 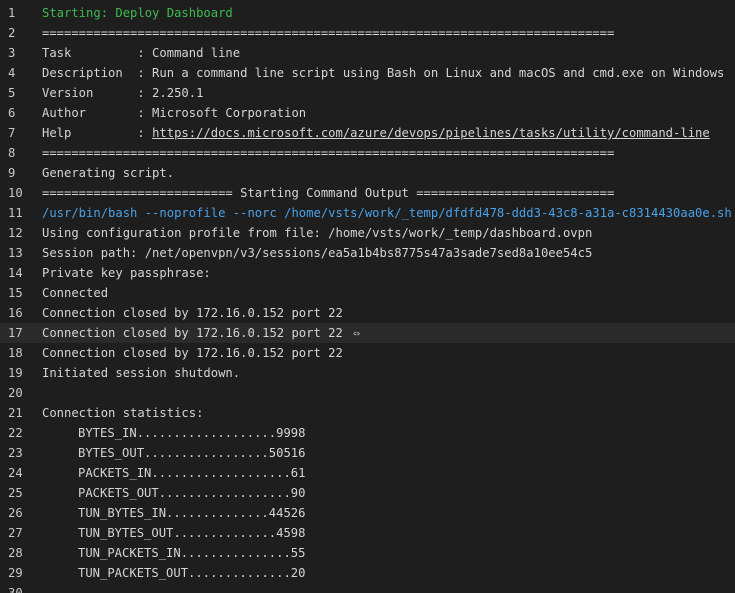 I want to click on line-number: 16, so click(x=15, y=313).